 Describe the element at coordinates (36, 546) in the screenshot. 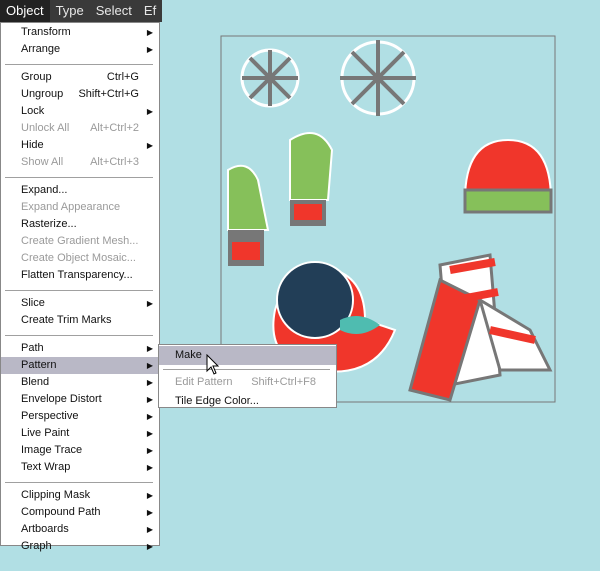

I see `menu-item-label: Graph` at that location.